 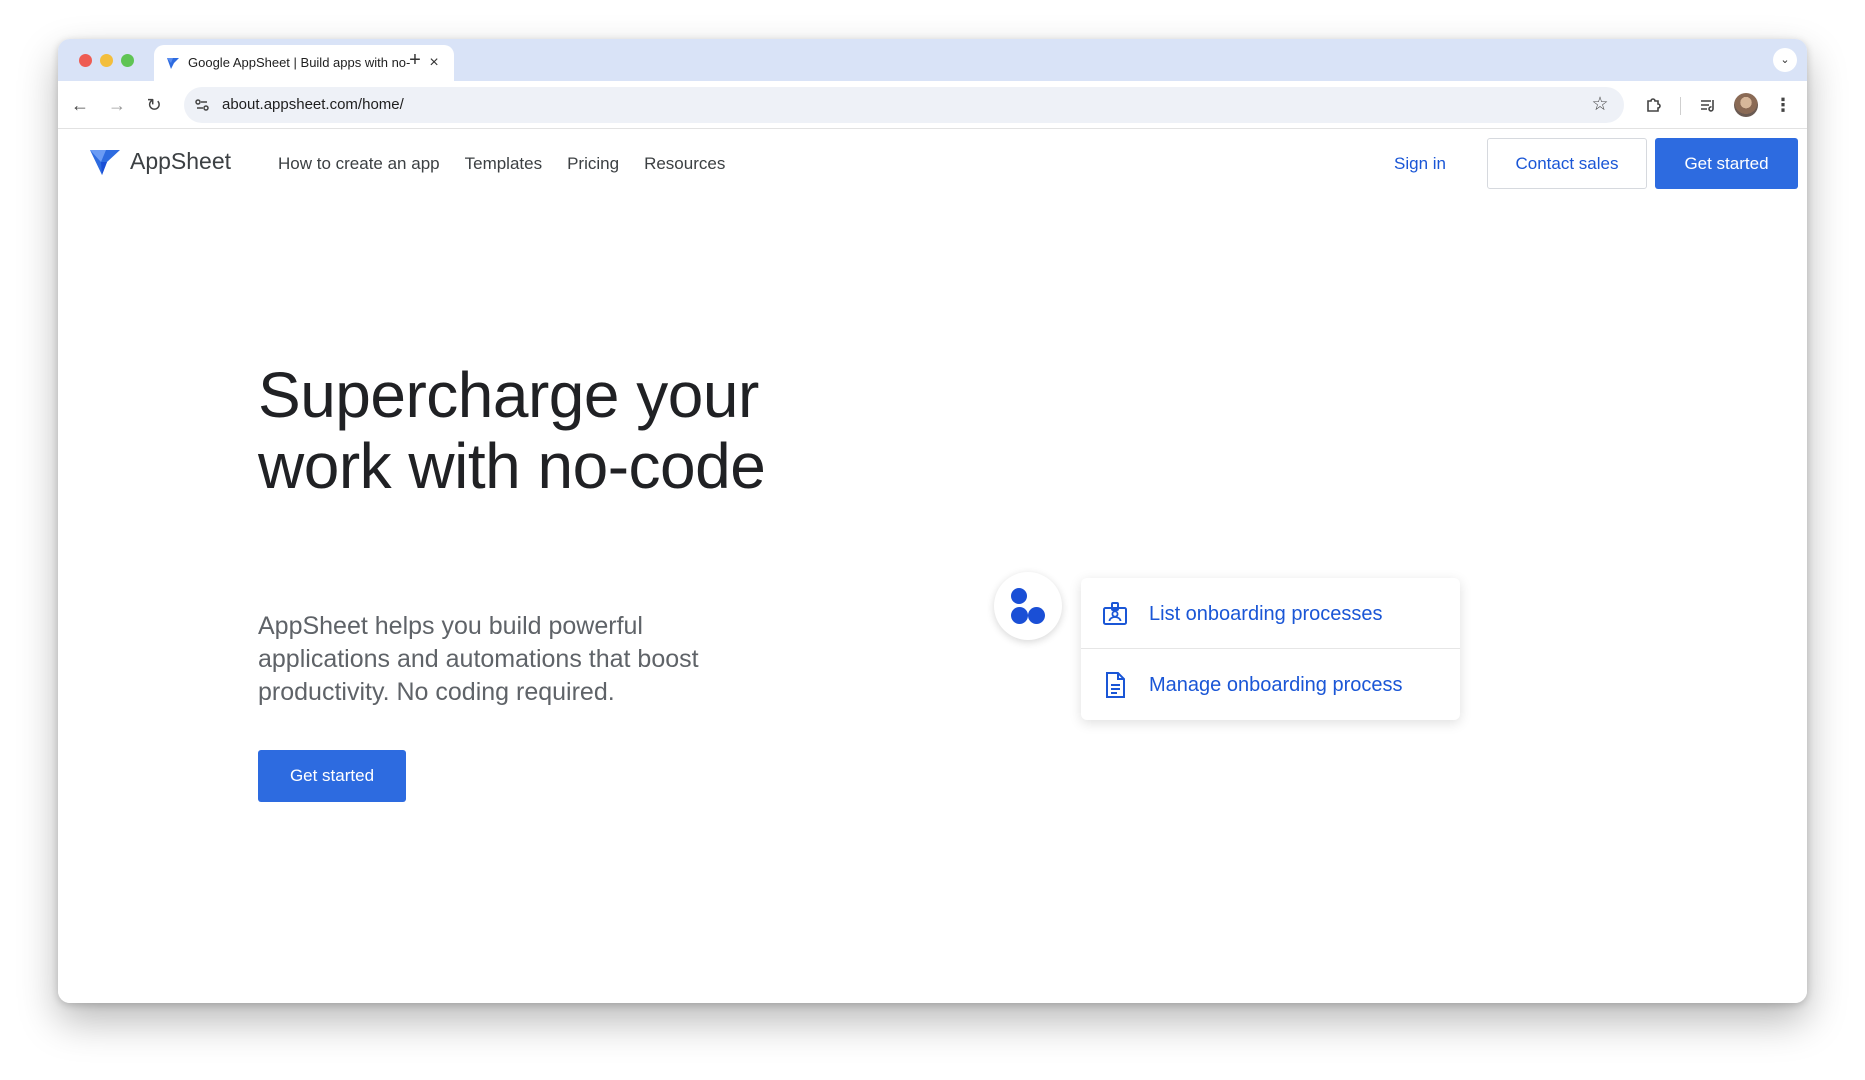 I want to click on document-icon, so click(x=1115, y=685).